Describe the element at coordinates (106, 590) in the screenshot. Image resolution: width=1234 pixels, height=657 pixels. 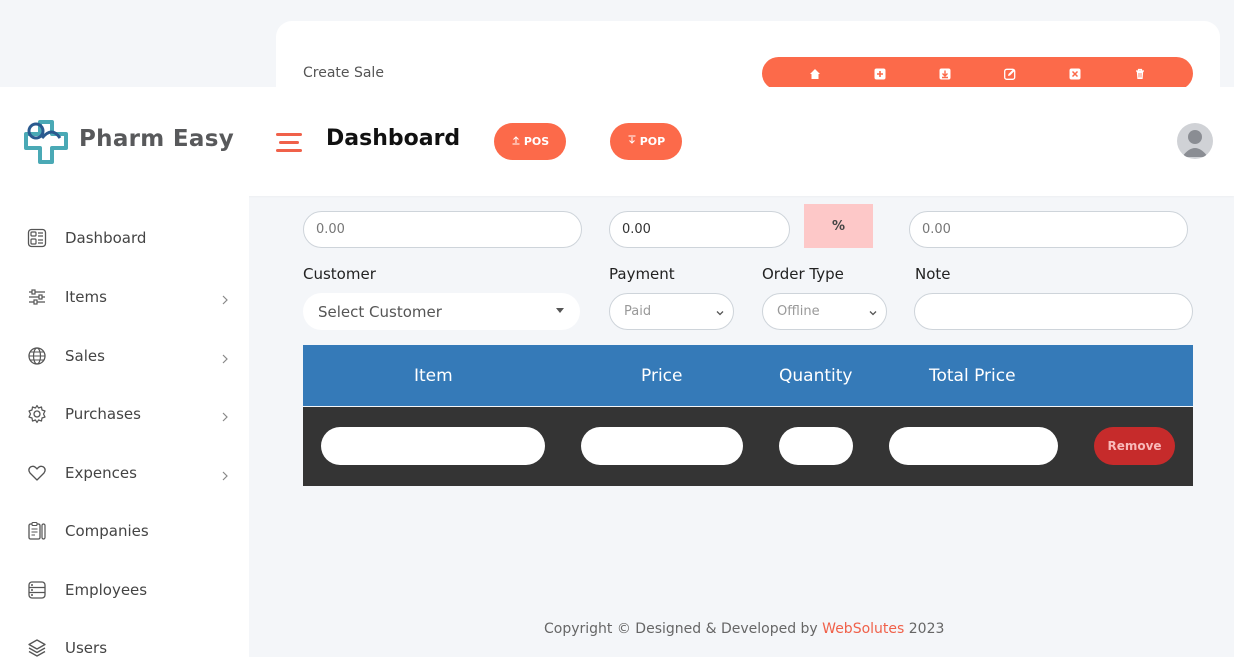
I see `sidebar-item-label: Employees` at that location.